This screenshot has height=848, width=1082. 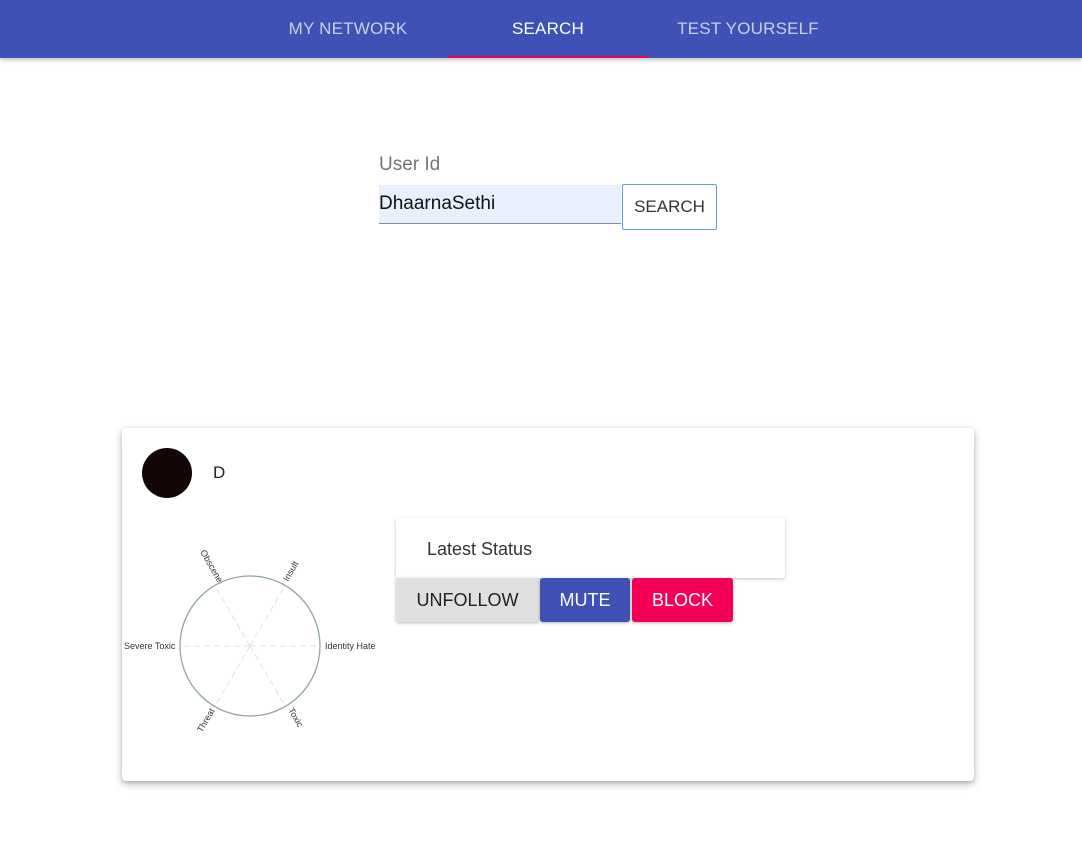 What do you see at coordinates (682, 600) in the screenshot?
I see `block-button: BLOCK` at bounding box center [682, 600].